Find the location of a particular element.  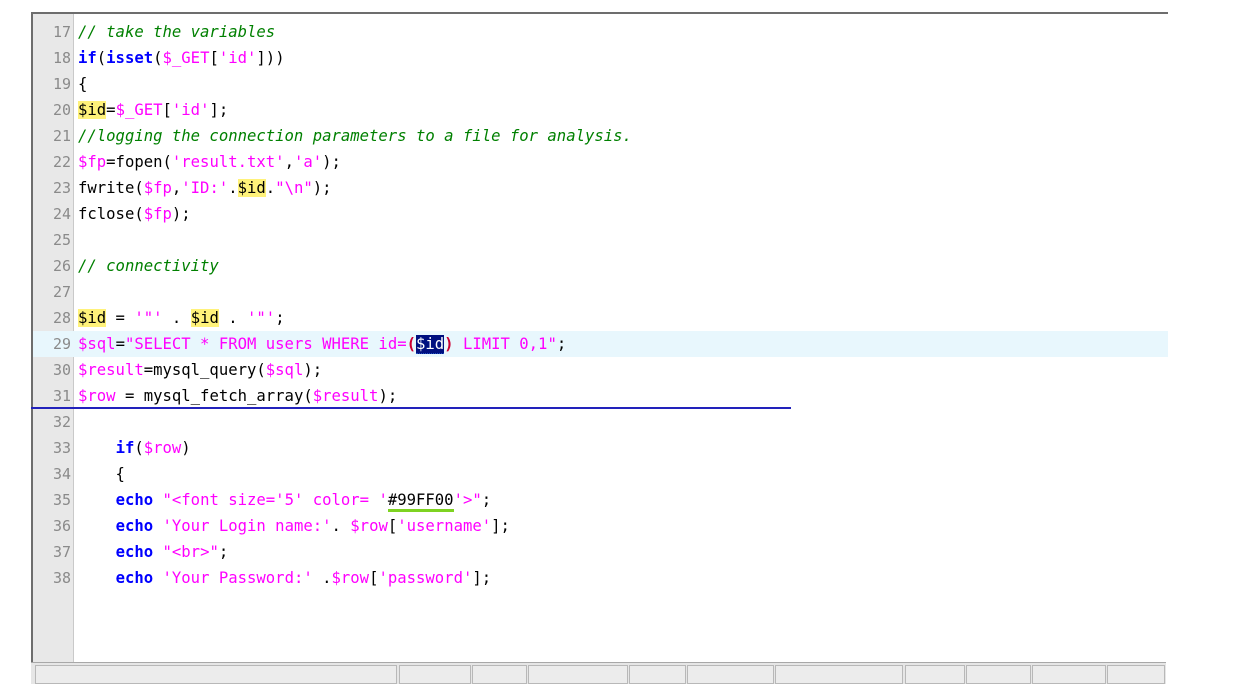

line-number: 24 is located at coordinates (61, 214).